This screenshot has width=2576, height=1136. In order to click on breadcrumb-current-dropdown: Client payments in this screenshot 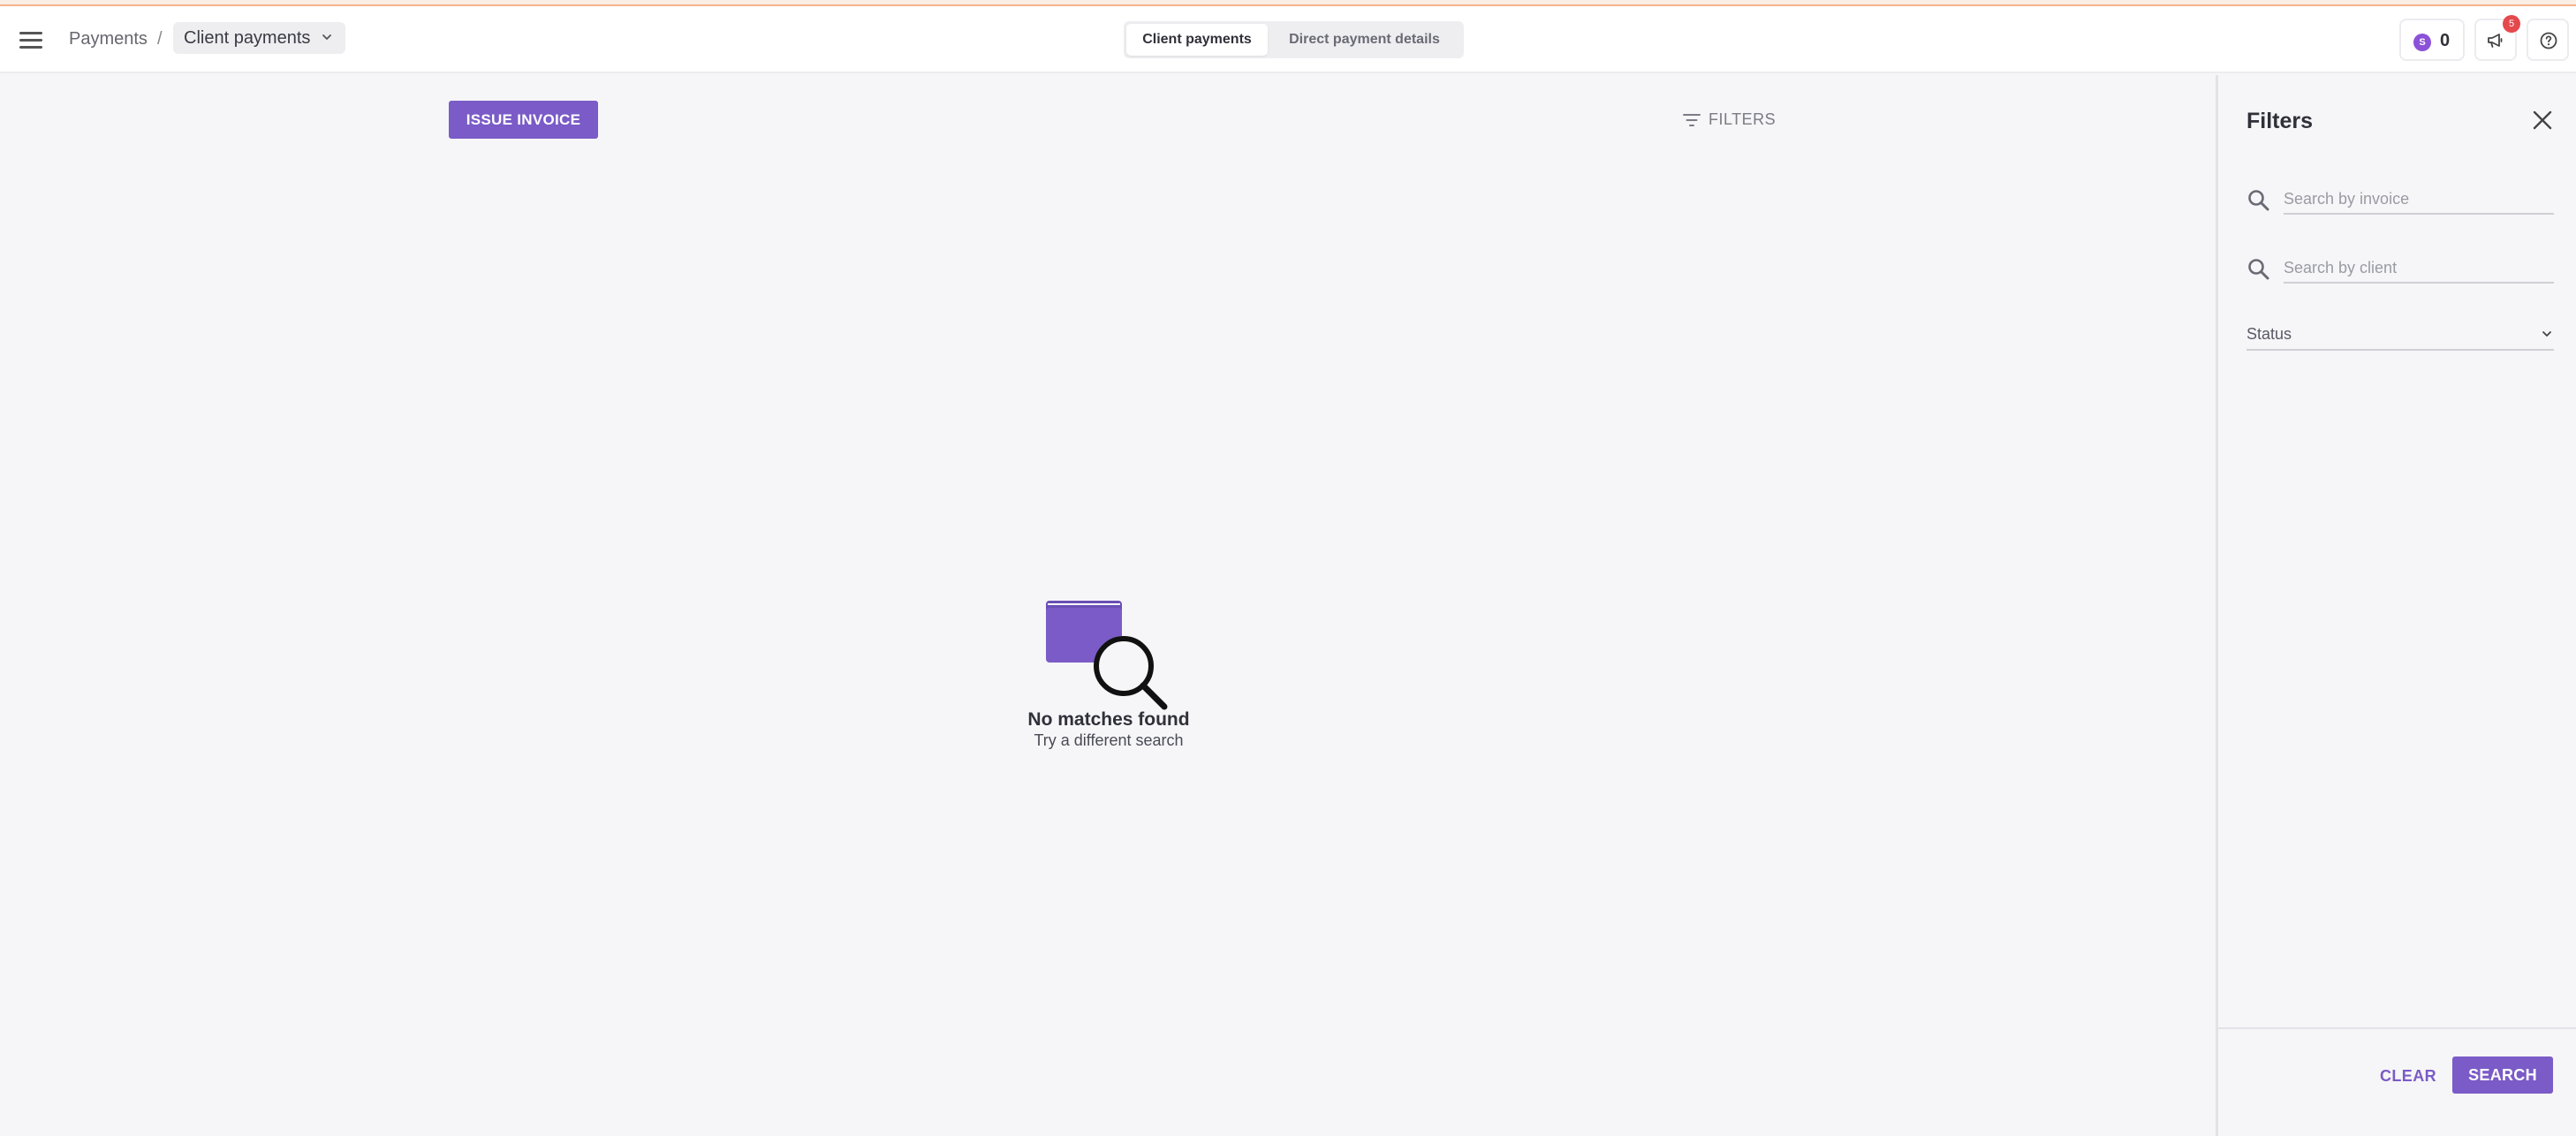, I will do `click(259, 38)`.